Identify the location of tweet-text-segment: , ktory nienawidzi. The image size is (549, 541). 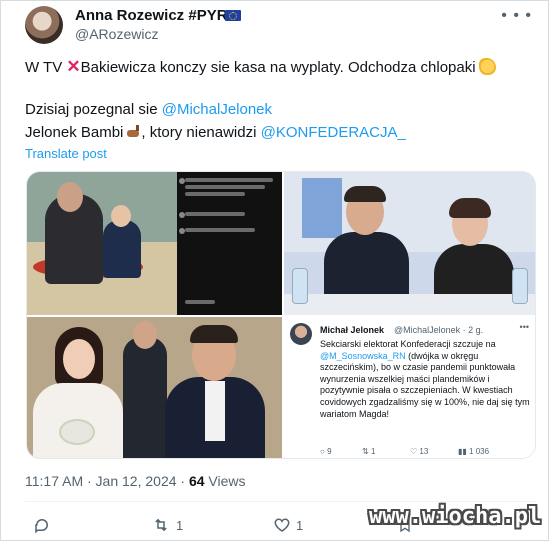
(201, 132).